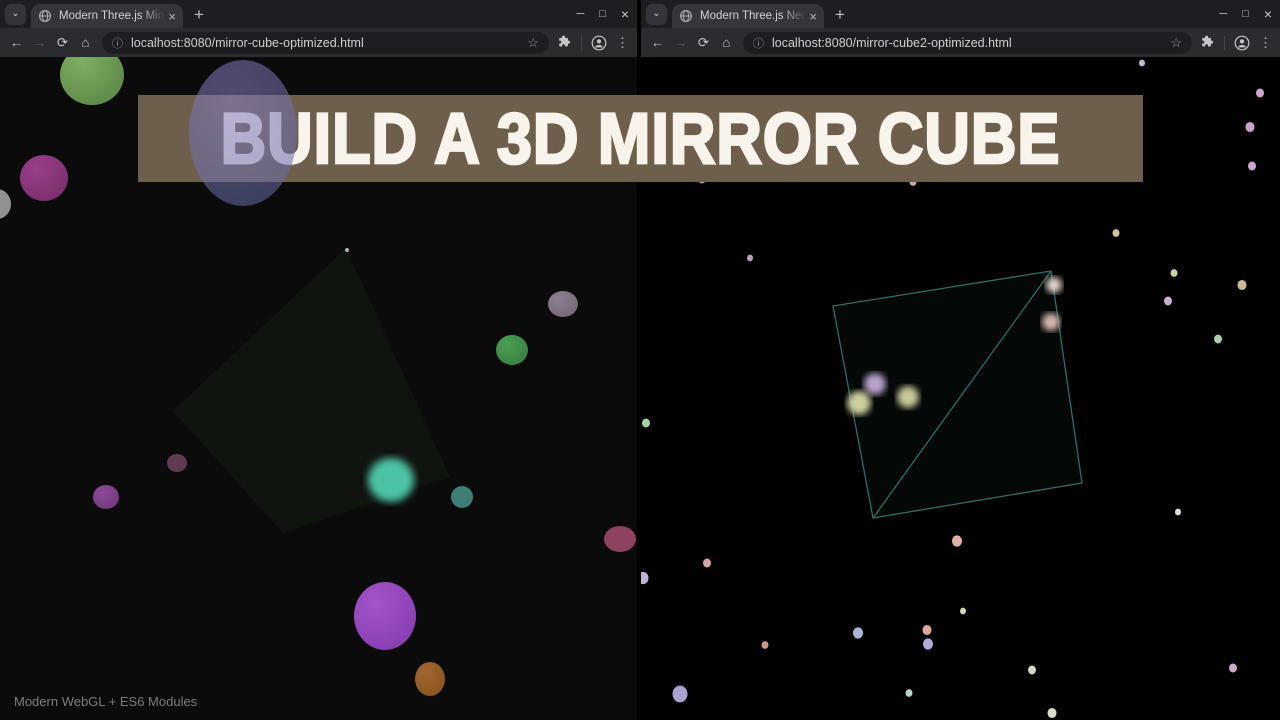  I want to click on tab-mirror-cube: Modern Three.js Mirror ×, so click(107, 16).